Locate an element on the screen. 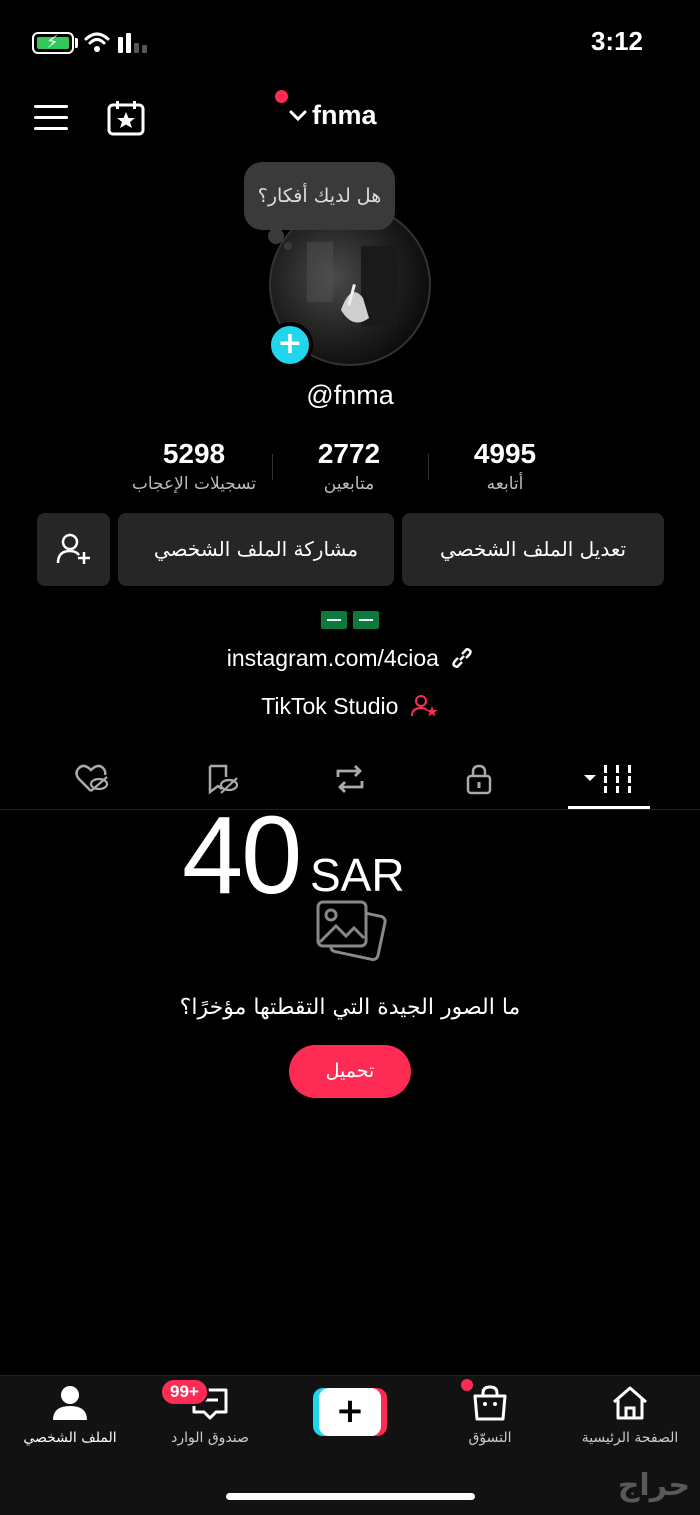  header-username: fnma is located at coordinates (344, 115).